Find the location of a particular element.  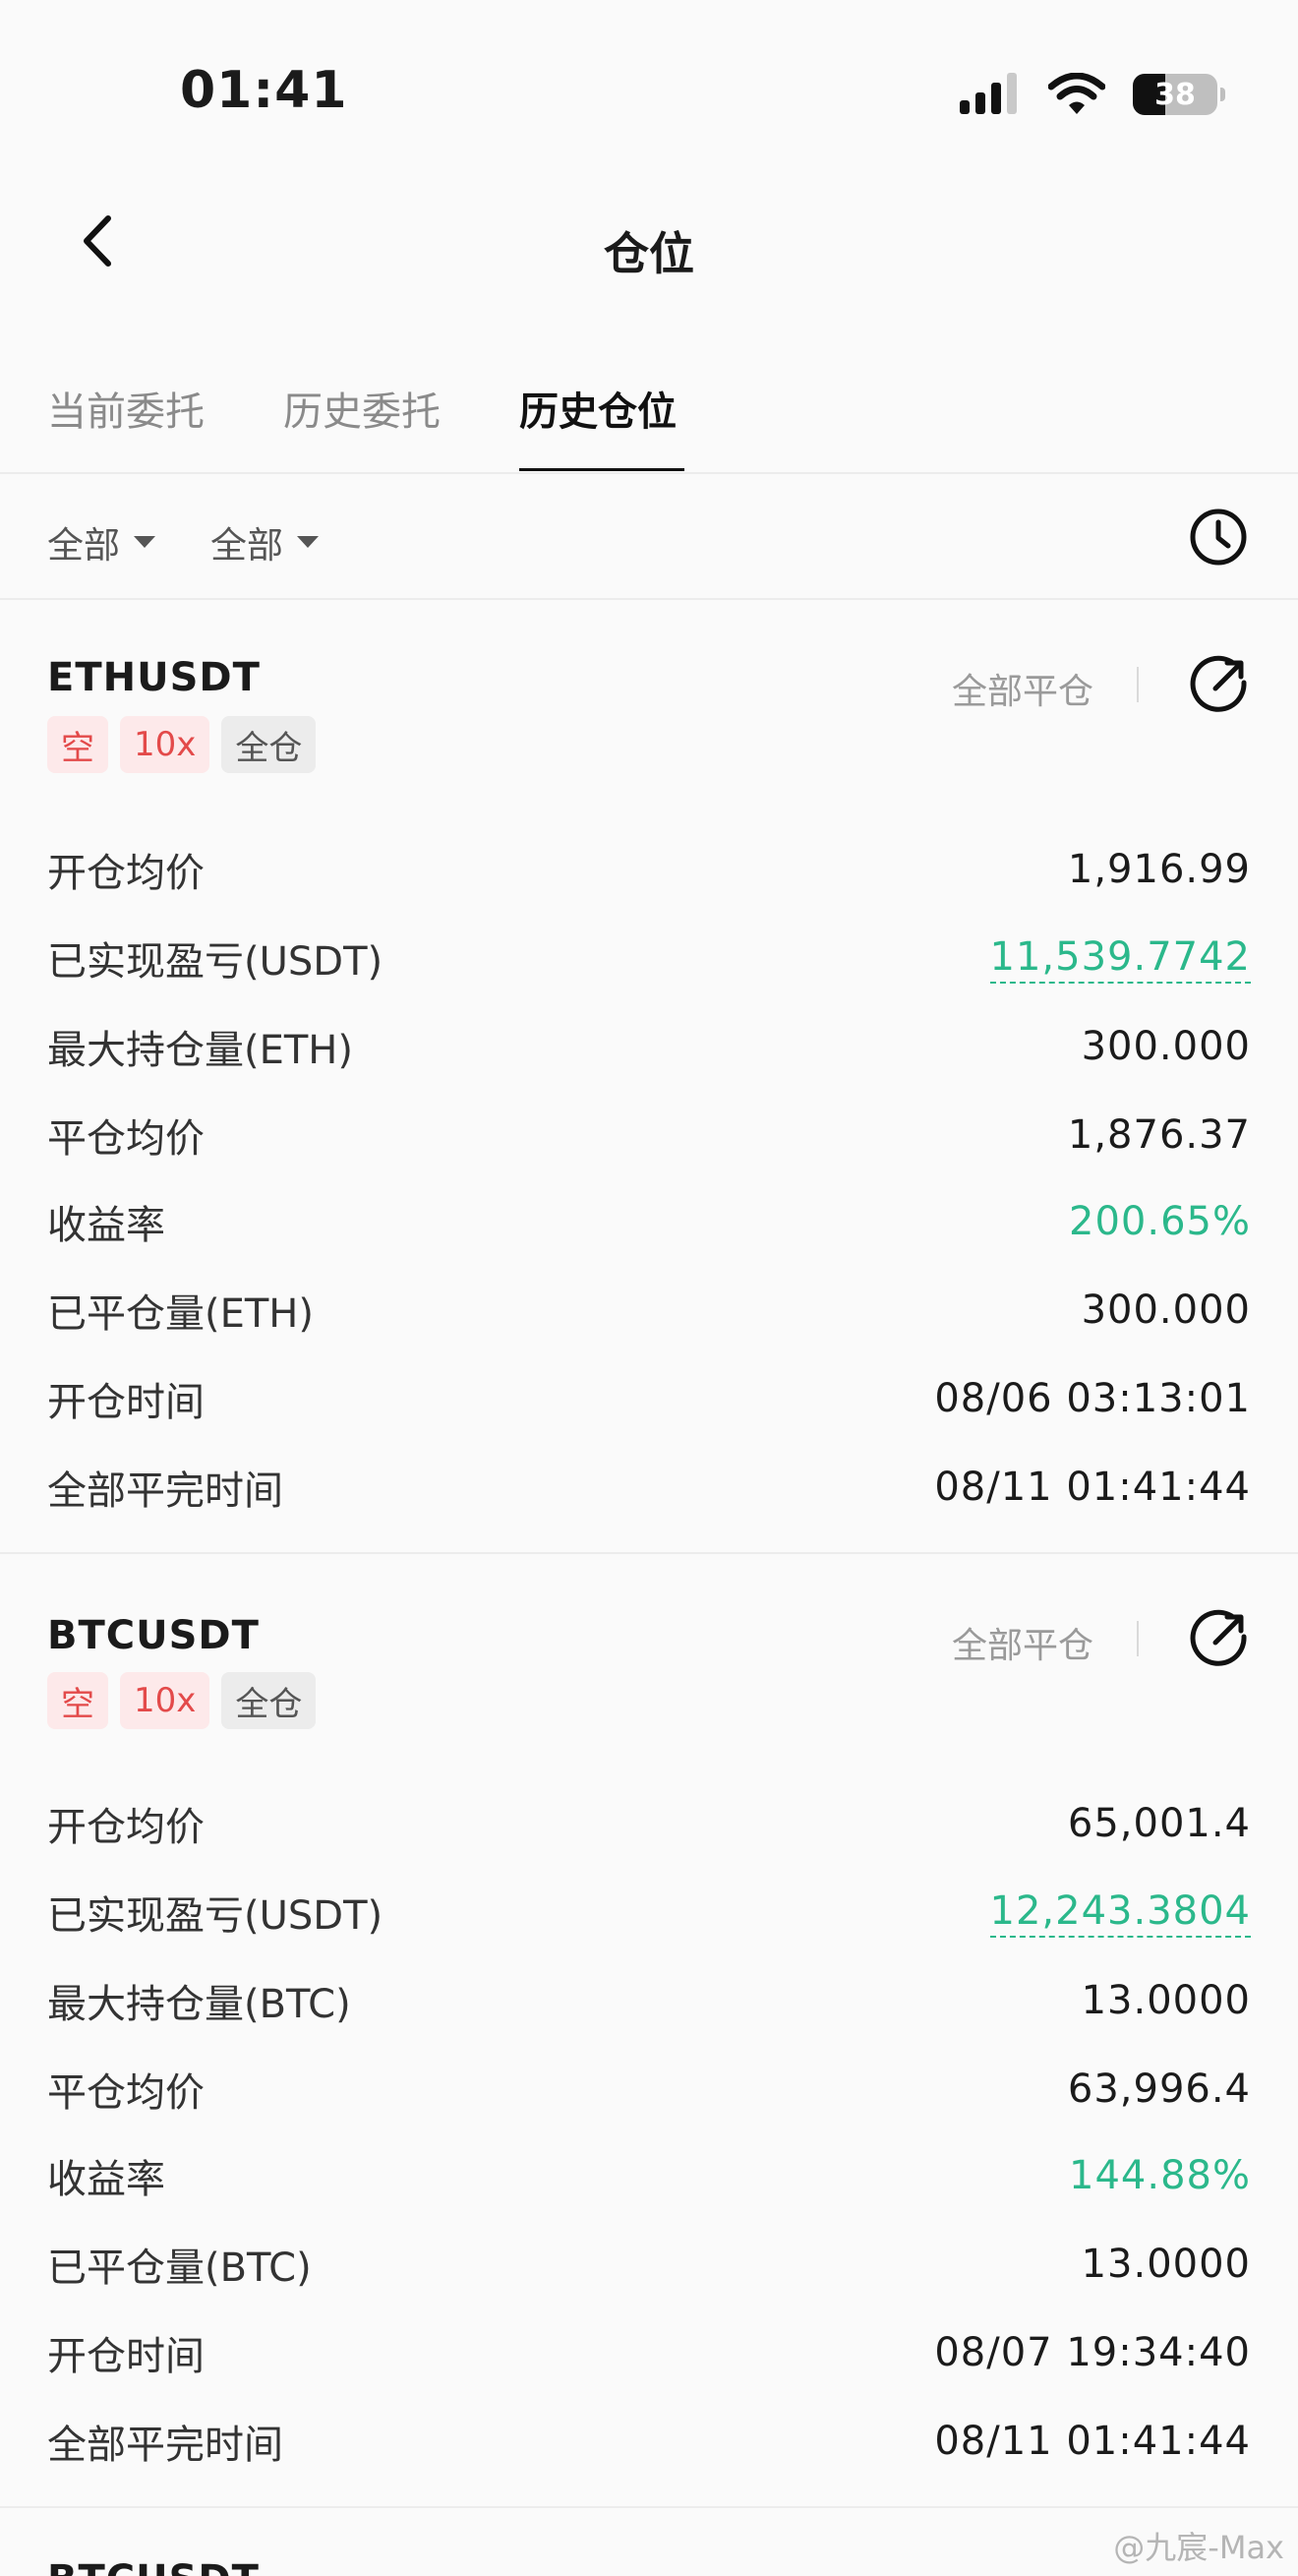

tab-order-history: 历史委托 is located at coordinates (362, 409).